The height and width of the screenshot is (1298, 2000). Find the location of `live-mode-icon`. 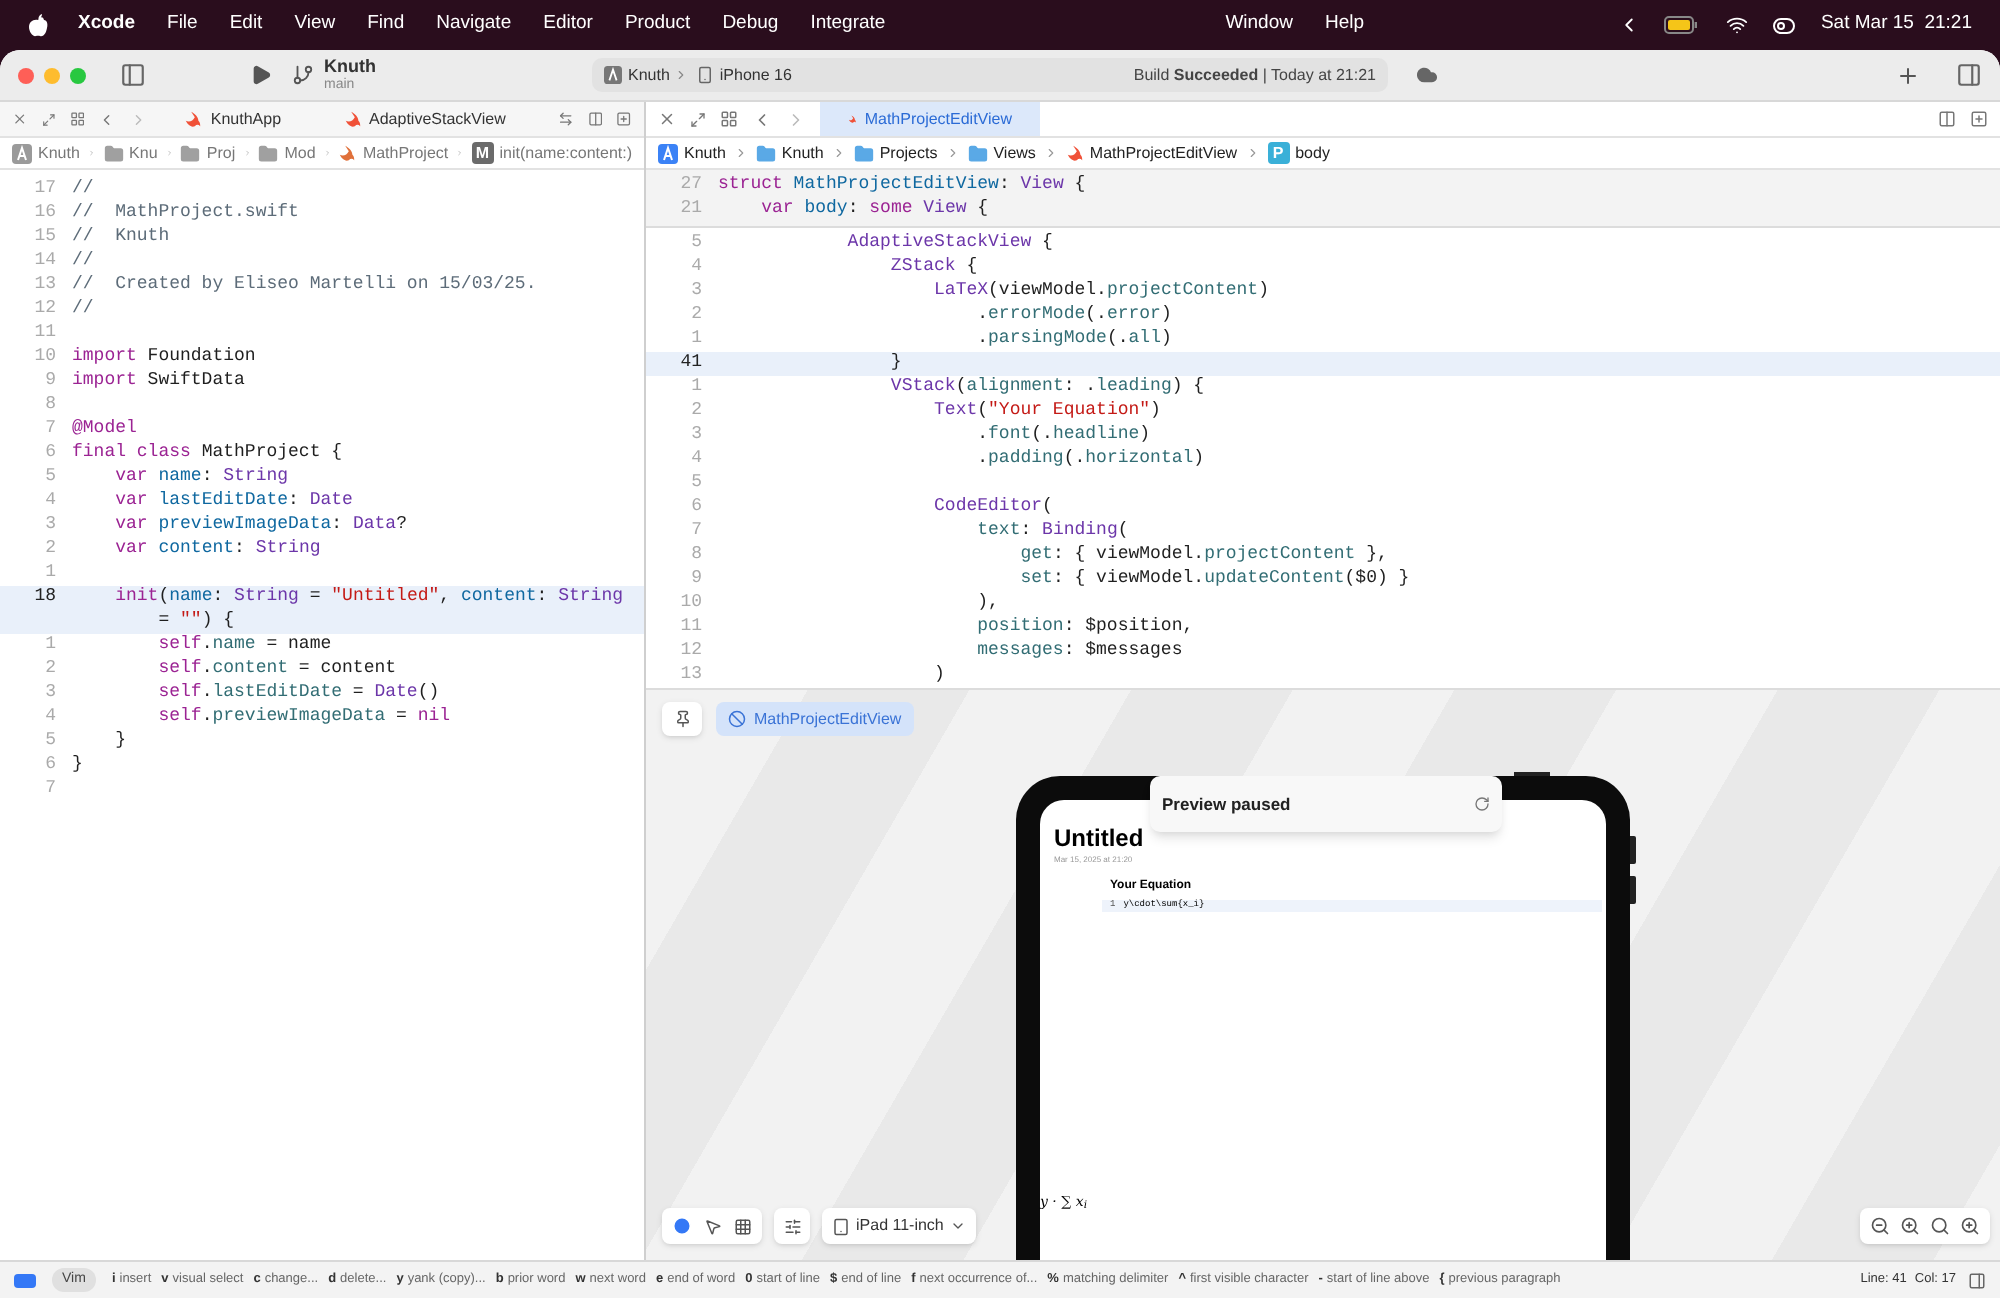

live-mode-icon is located at coordinates (682, 1226).